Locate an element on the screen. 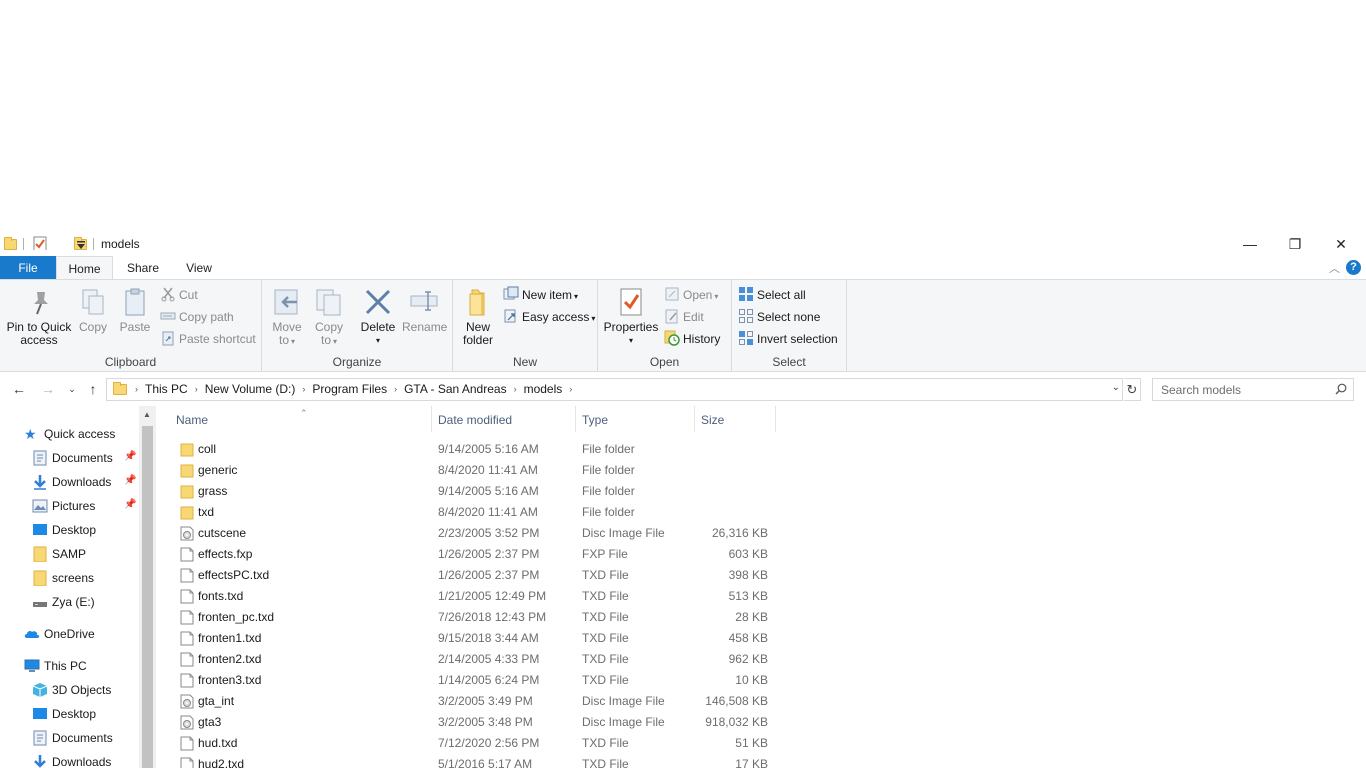  restore-button: ❐ is located at coordinates (1295, 244).